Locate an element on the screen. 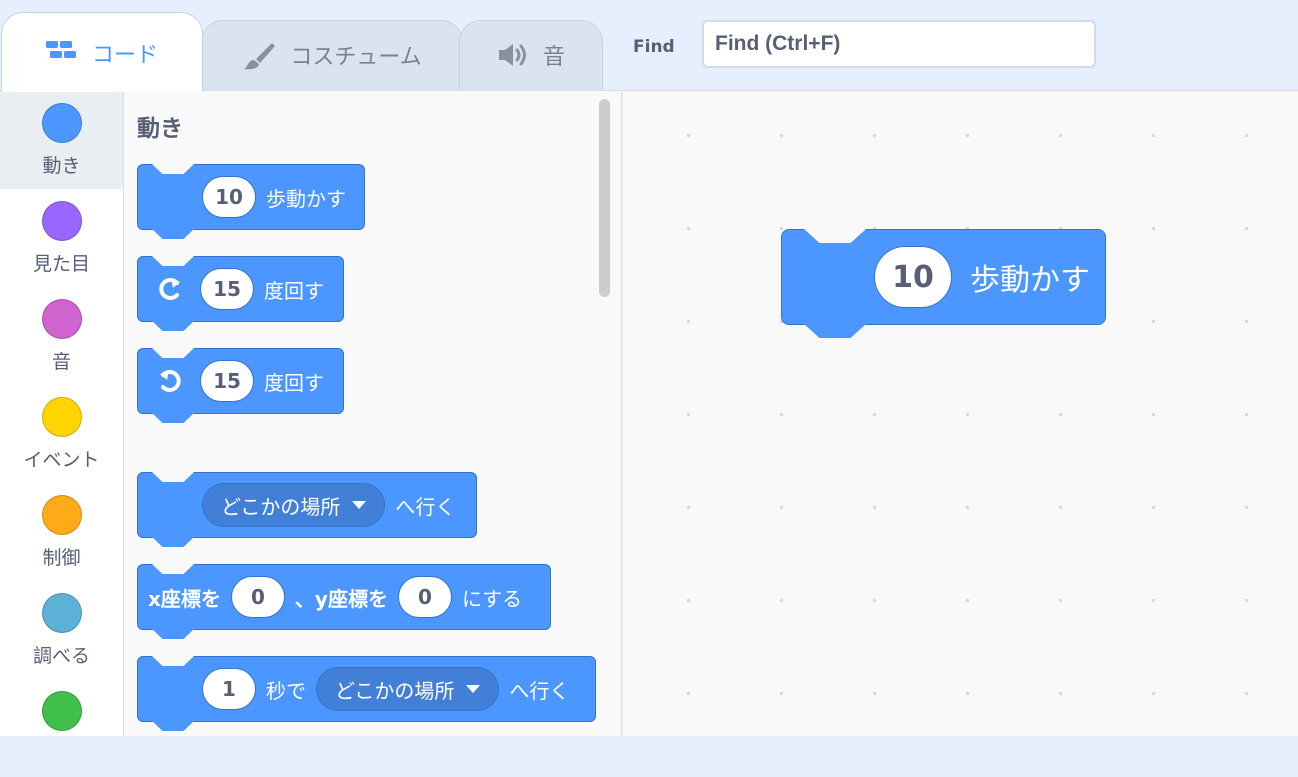  category-control-label: 制御 is located at coordinates (61, 558).